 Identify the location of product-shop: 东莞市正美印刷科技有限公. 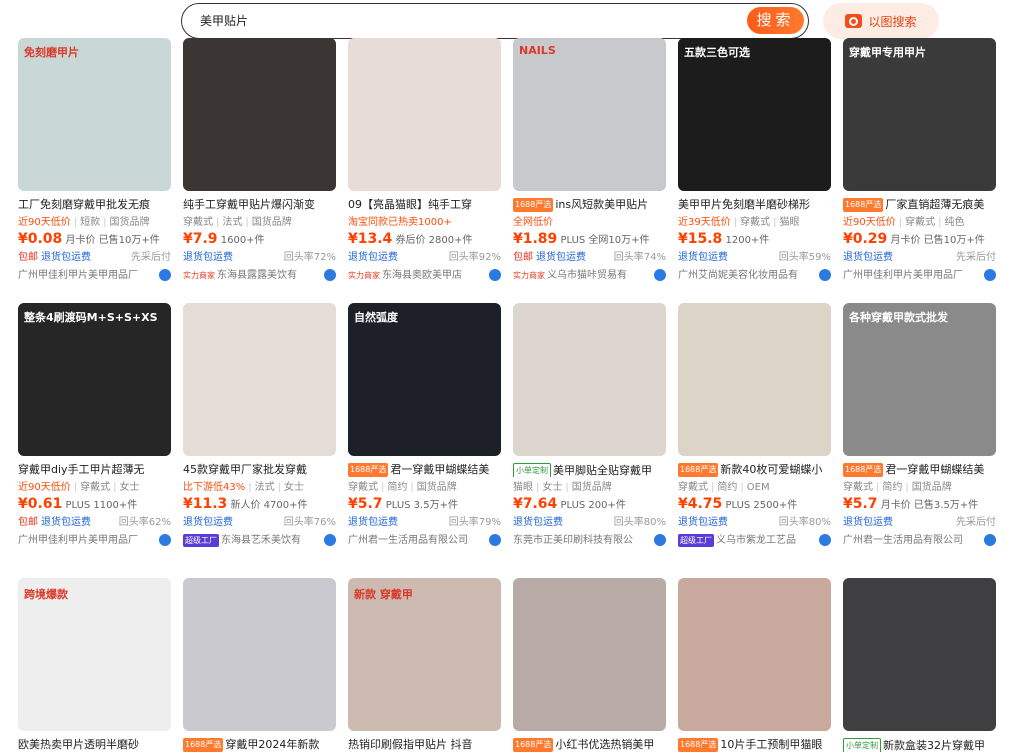
(589, 540).